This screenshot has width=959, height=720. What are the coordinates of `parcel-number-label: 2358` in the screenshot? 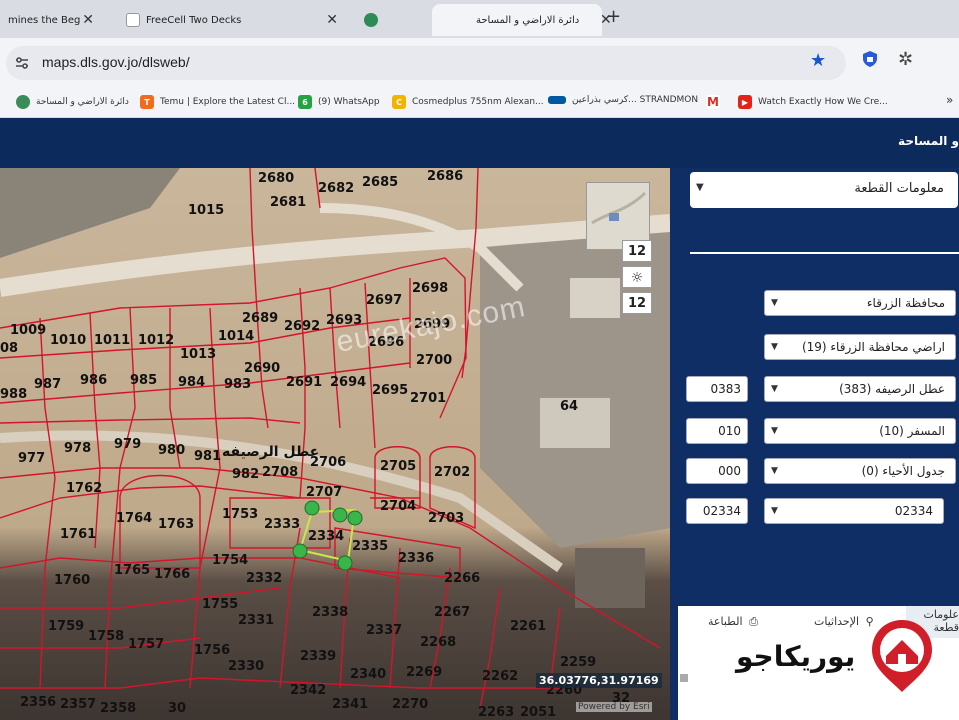 It's located at (118, 708).